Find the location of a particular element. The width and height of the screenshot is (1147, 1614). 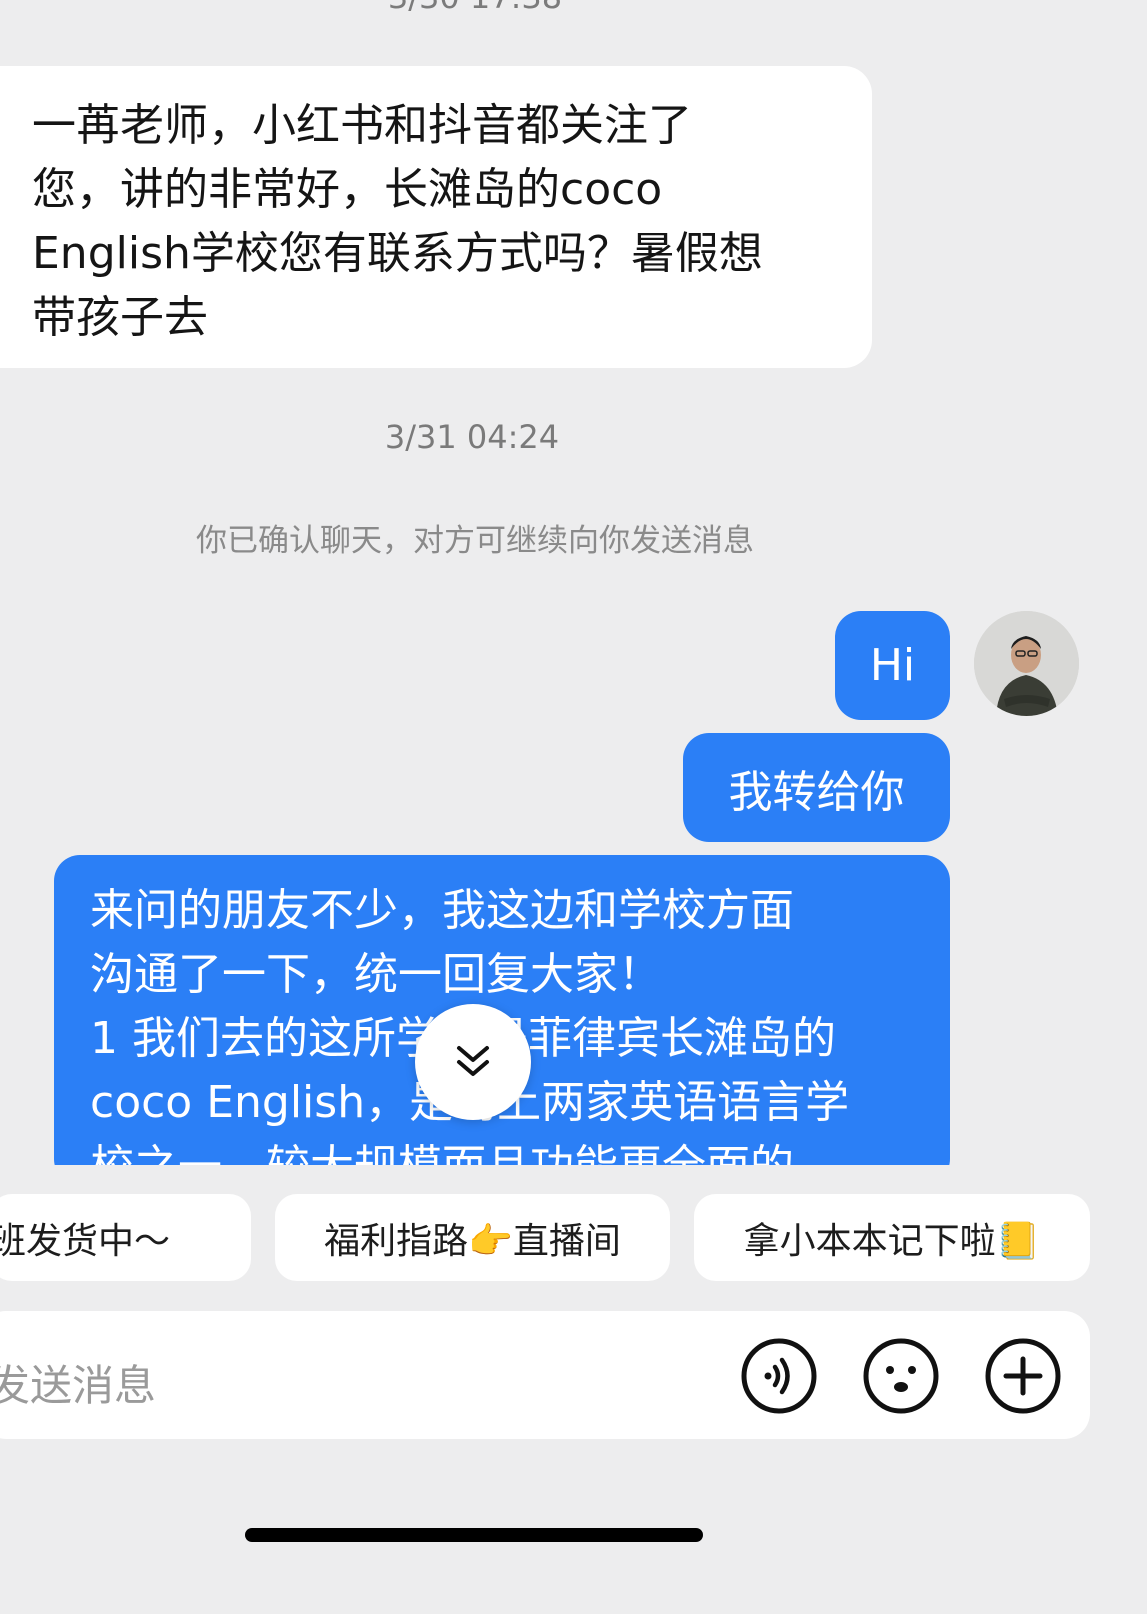

plus-icon is located at coordinates (1023, 1376).